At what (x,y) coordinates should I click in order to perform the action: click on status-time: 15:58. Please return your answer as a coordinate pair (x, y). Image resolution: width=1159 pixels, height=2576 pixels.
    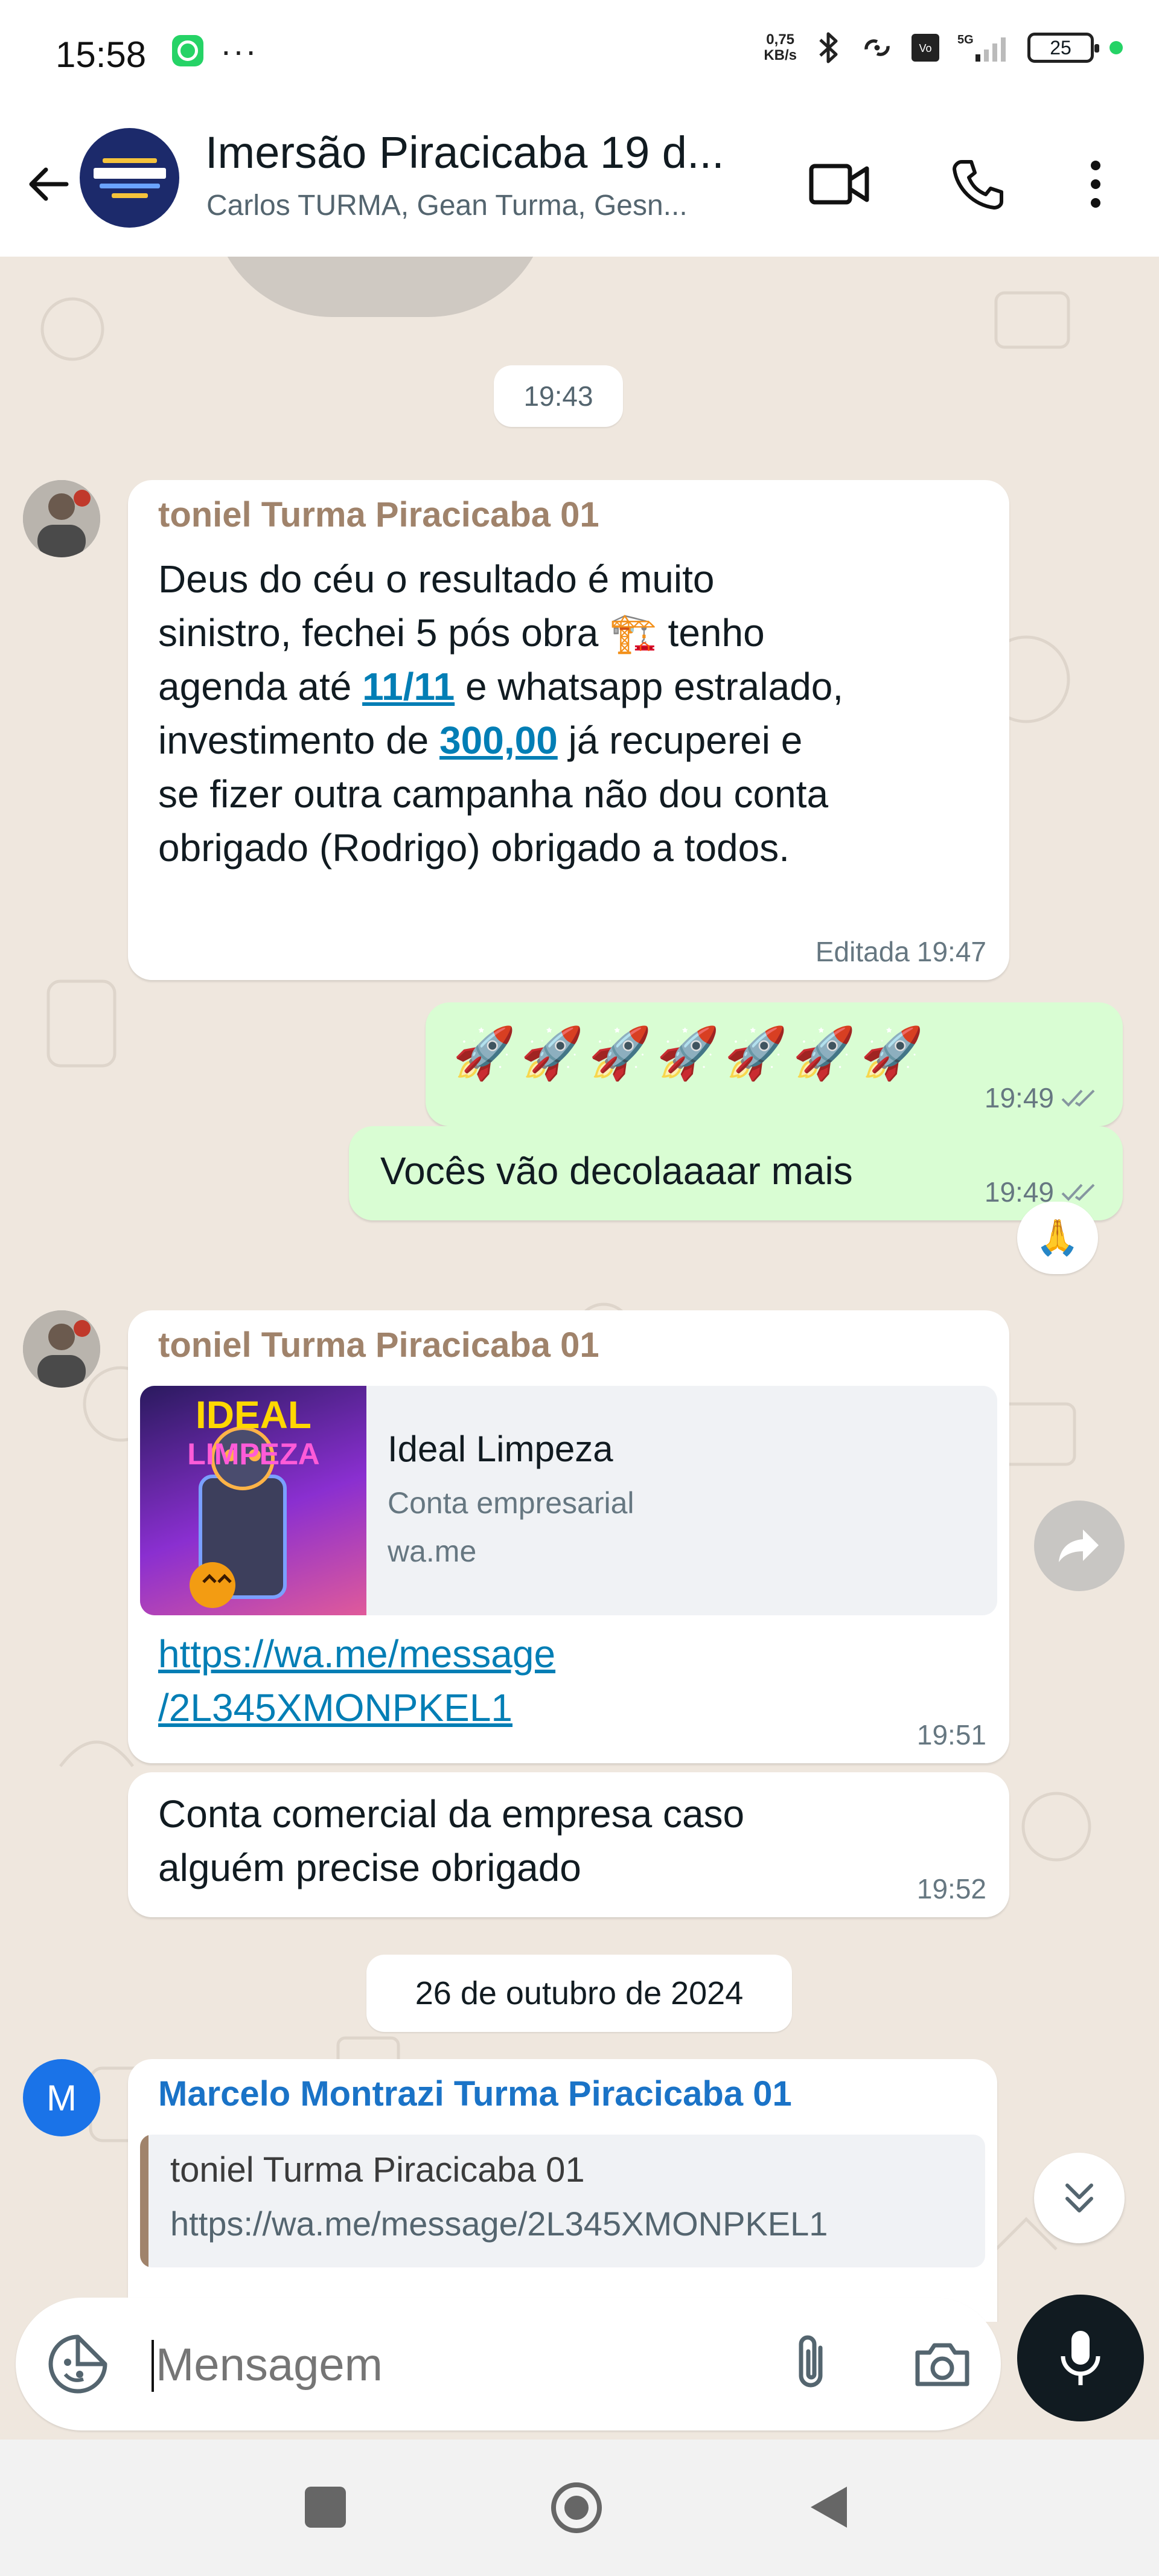
    Looking at the image, I should click on (101, 54).